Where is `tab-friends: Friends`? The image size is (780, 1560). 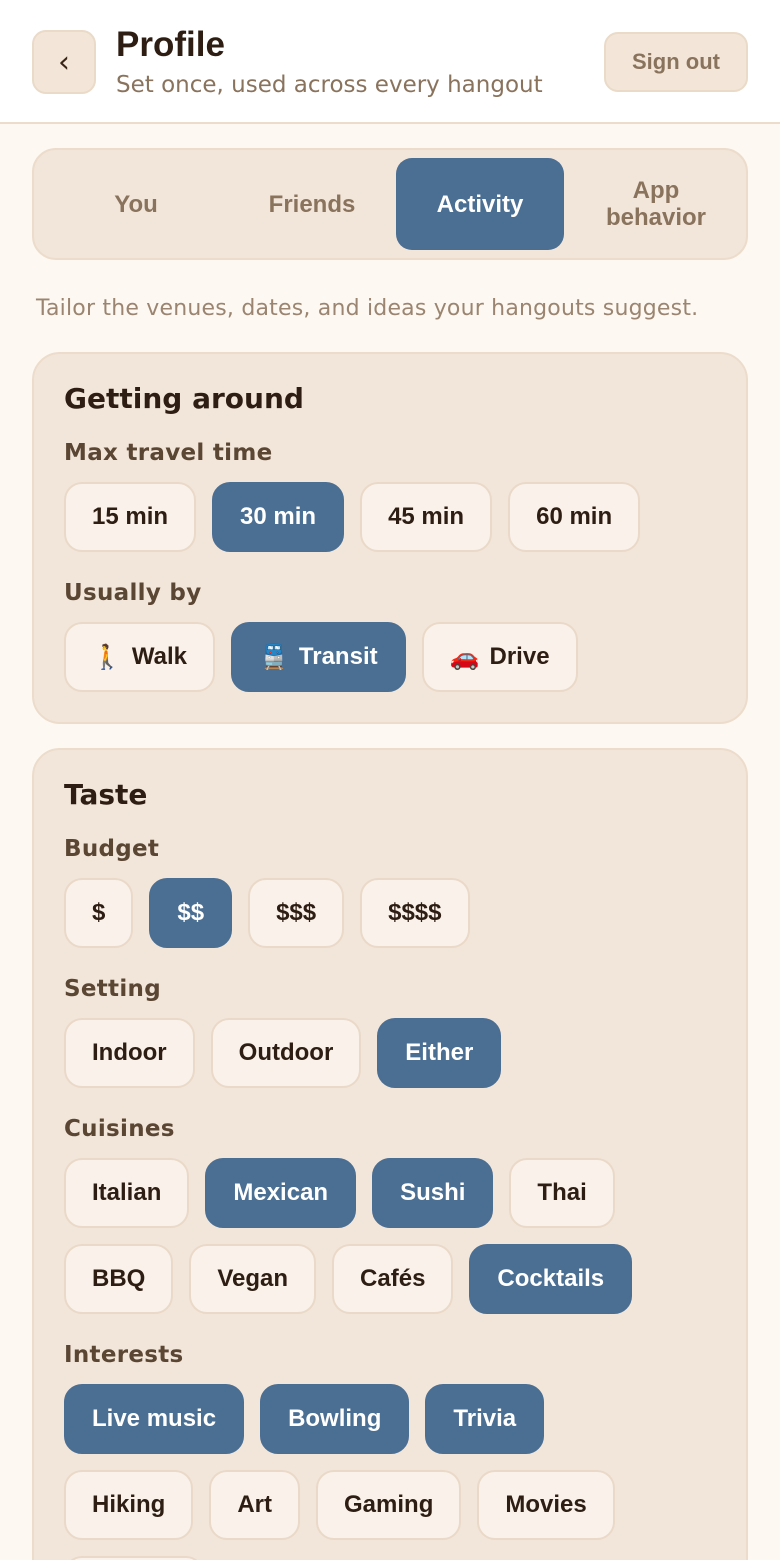
tab-friends: Friends is located at coordinates (312, 204).